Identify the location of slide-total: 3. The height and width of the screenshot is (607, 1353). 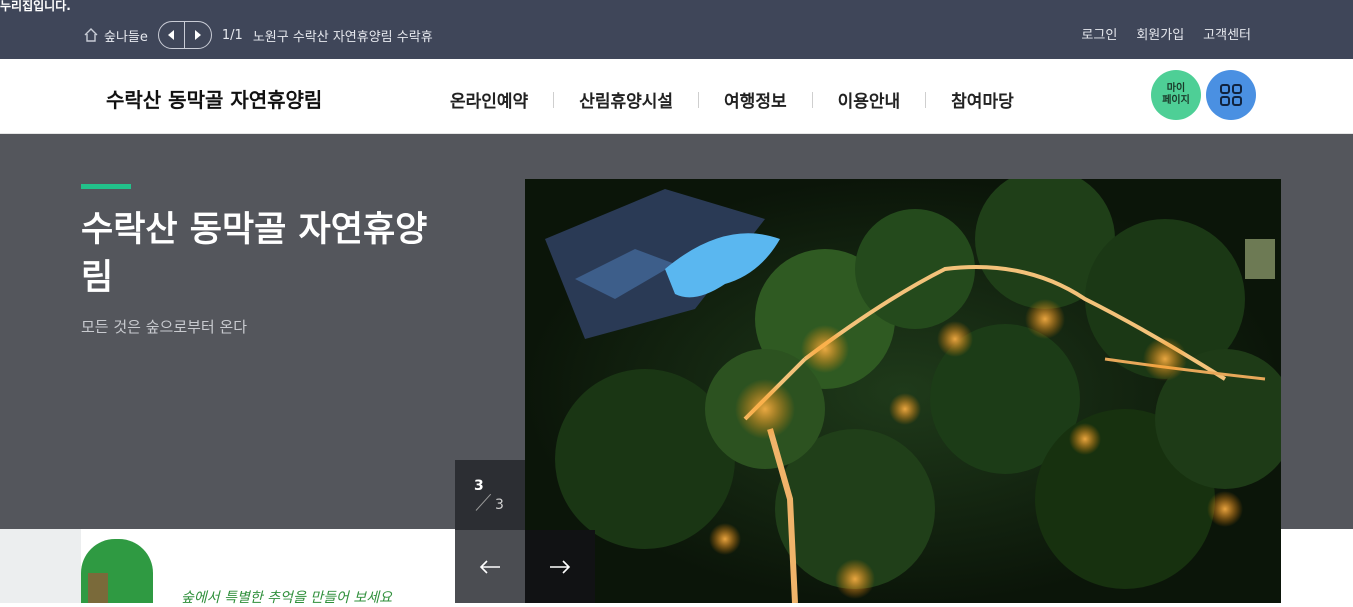
(499, 505).